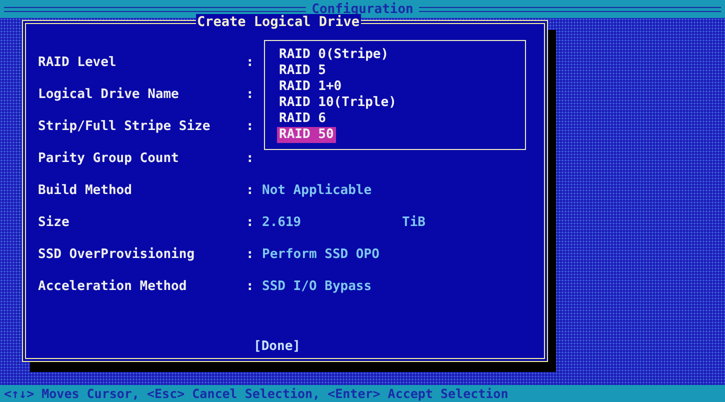 The height and width of the screenshot is (402, 725). What do you see at coordinates (302, 119) in the screenshot?
I see `menu-option: RAID 6` at bounding box center [302, 119].